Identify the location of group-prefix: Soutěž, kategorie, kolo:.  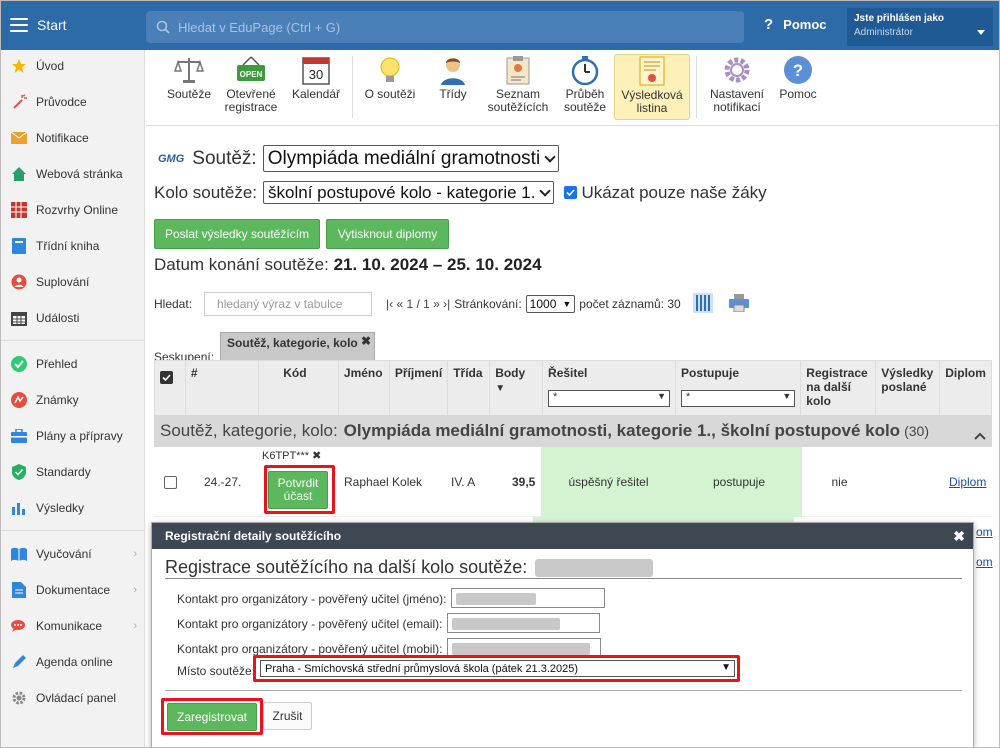
(249, 430).